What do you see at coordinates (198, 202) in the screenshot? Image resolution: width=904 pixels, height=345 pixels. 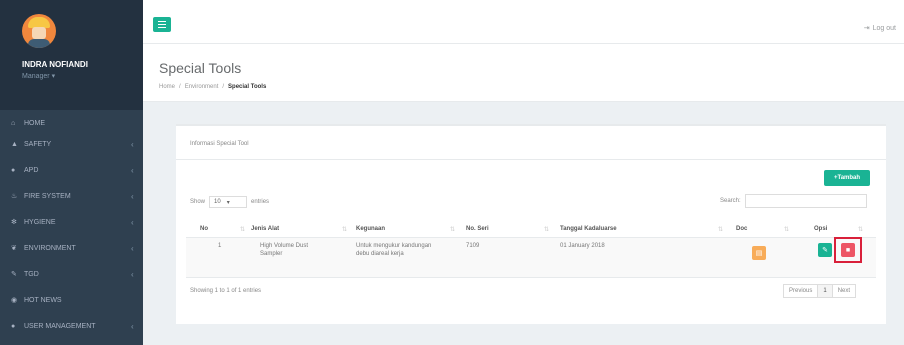 I see `show-label: Show` at bounding box center [198, 202].